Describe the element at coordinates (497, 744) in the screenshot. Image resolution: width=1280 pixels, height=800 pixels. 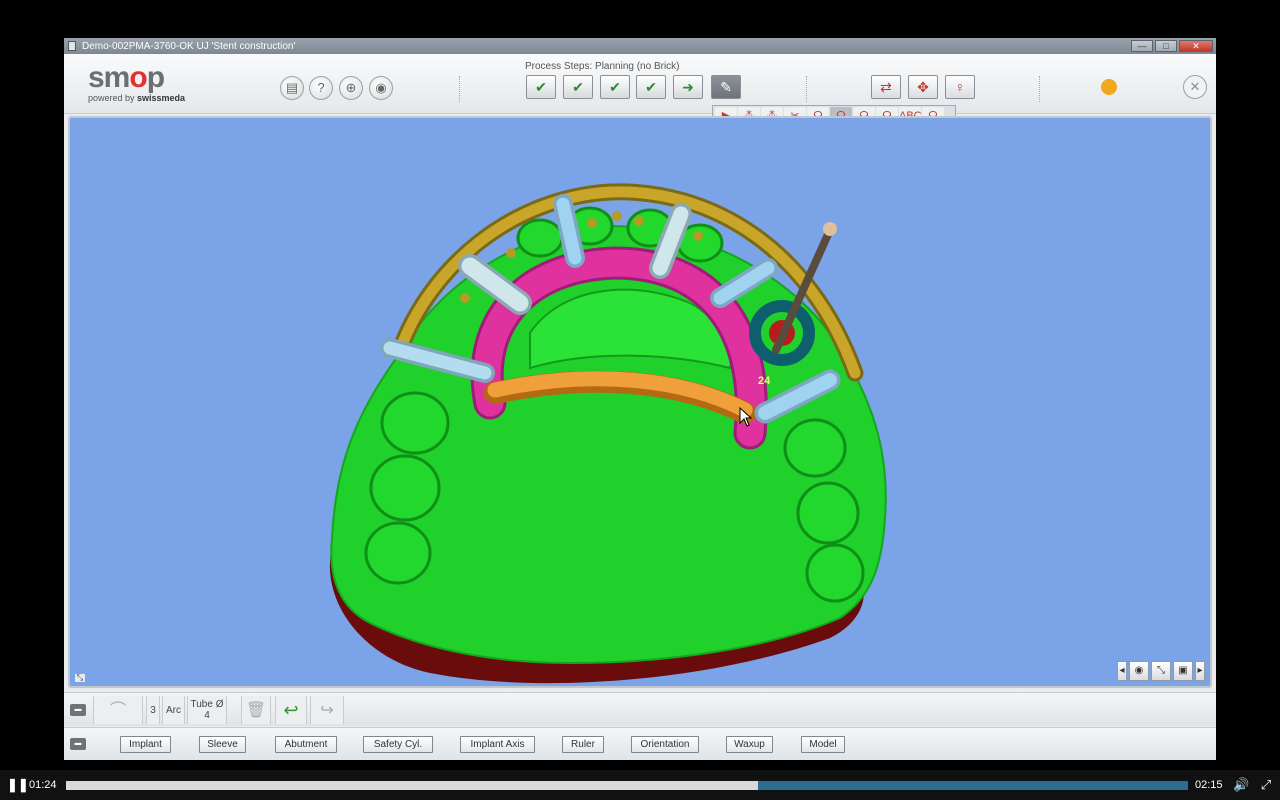
I see `implant-axis-toggle-button: Implant Axis` at that location.